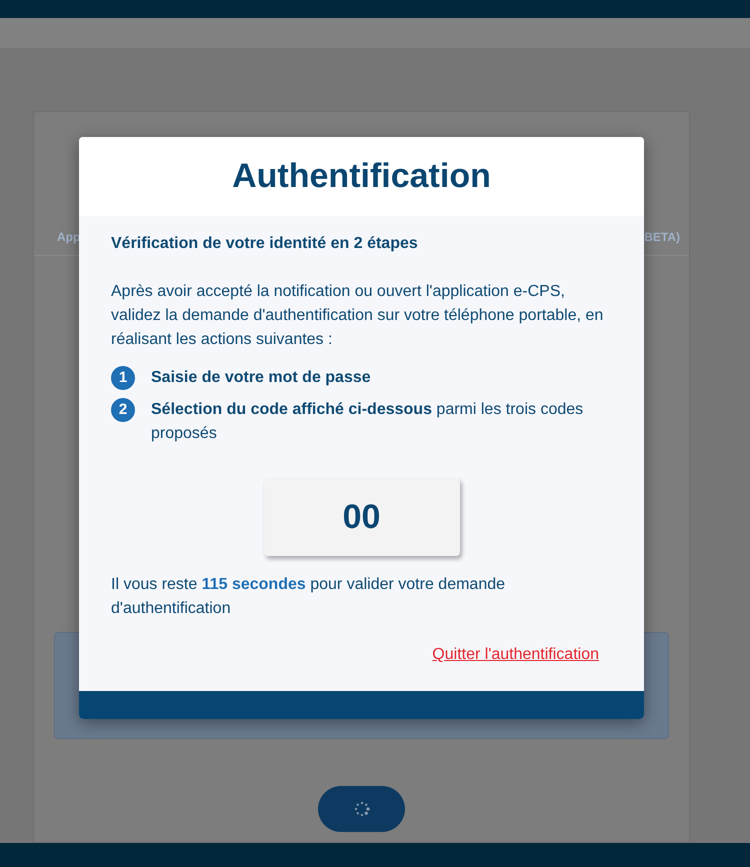 This screenshot has height=867, width=750. I want to click on dialog-title: Authentification, so click(361, 176).